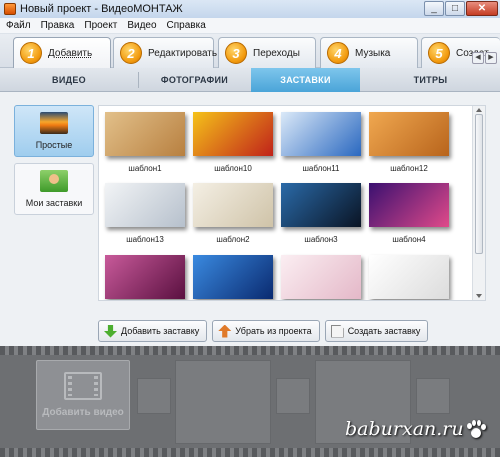 The image size is (500, 457). I want to click on template-tile: шаблон11, so click(321, 142).